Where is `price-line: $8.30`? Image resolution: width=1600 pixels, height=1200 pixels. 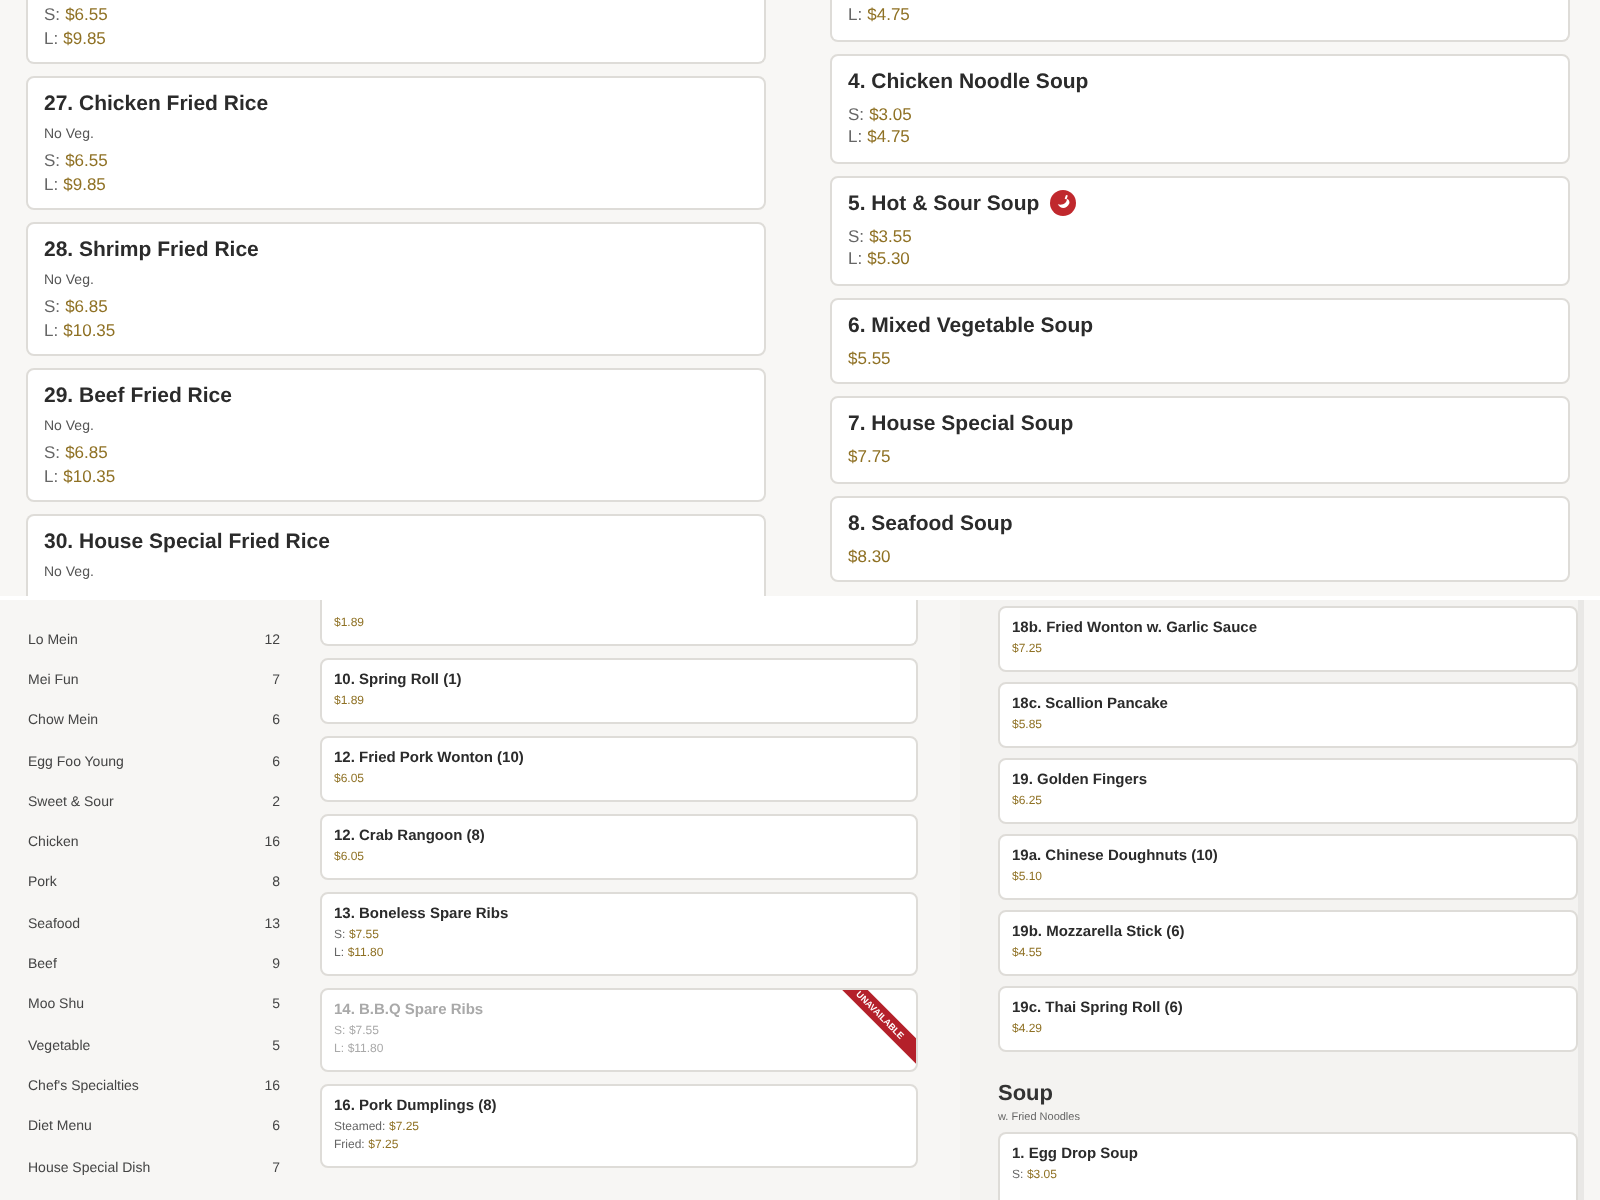 price-line: $8.30 is located at coordinates (869, 556).